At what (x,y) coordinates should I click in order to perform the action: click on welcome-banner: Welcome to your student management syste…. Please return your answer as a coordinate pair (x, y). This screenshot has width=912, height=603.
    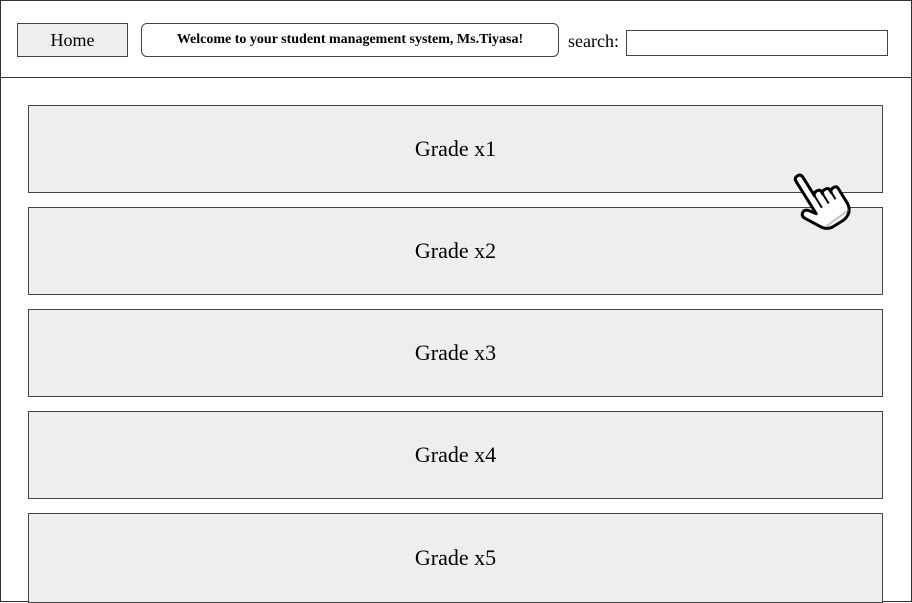
    Looking at the image, I should click on (350, 40).